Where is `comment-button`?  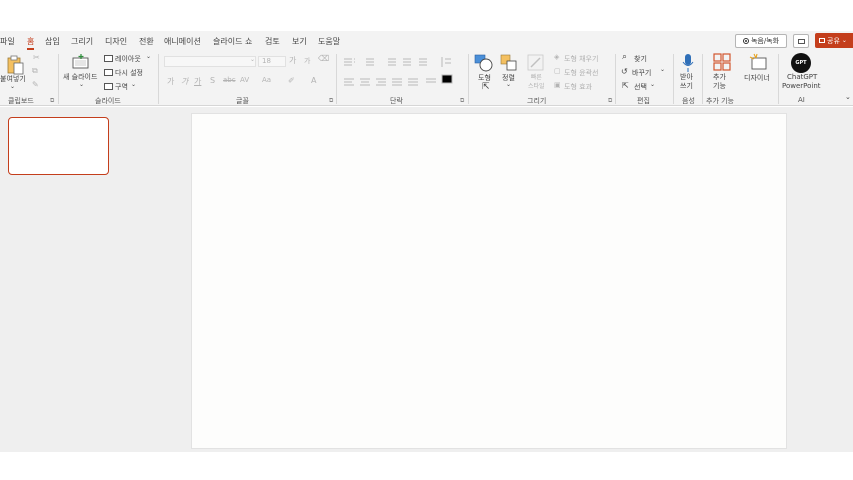
comment-button is located at coordinates (801, 41).